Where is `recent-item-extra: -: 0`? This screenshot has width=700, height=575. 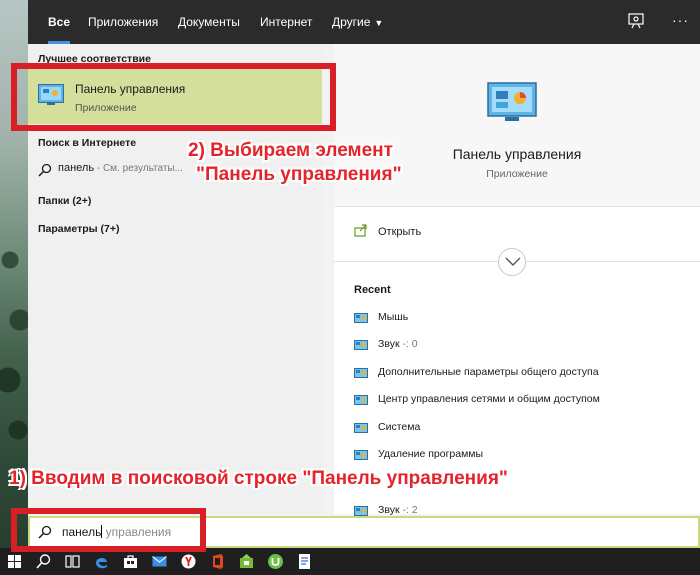 recent-item-extra: -: 0 is located at coordinates (408, 344).